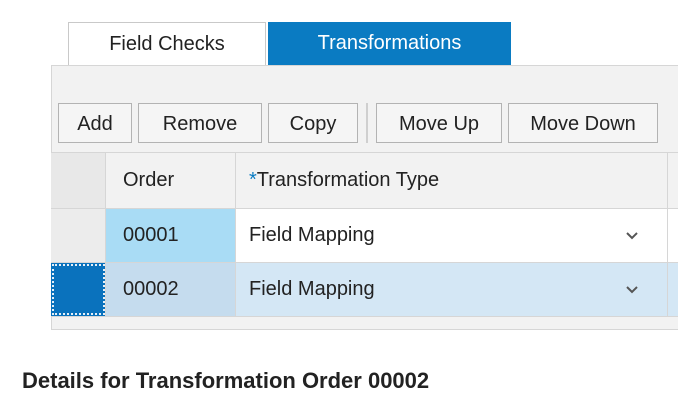  I want to click on order-cell: 00002, so click(171, 289).